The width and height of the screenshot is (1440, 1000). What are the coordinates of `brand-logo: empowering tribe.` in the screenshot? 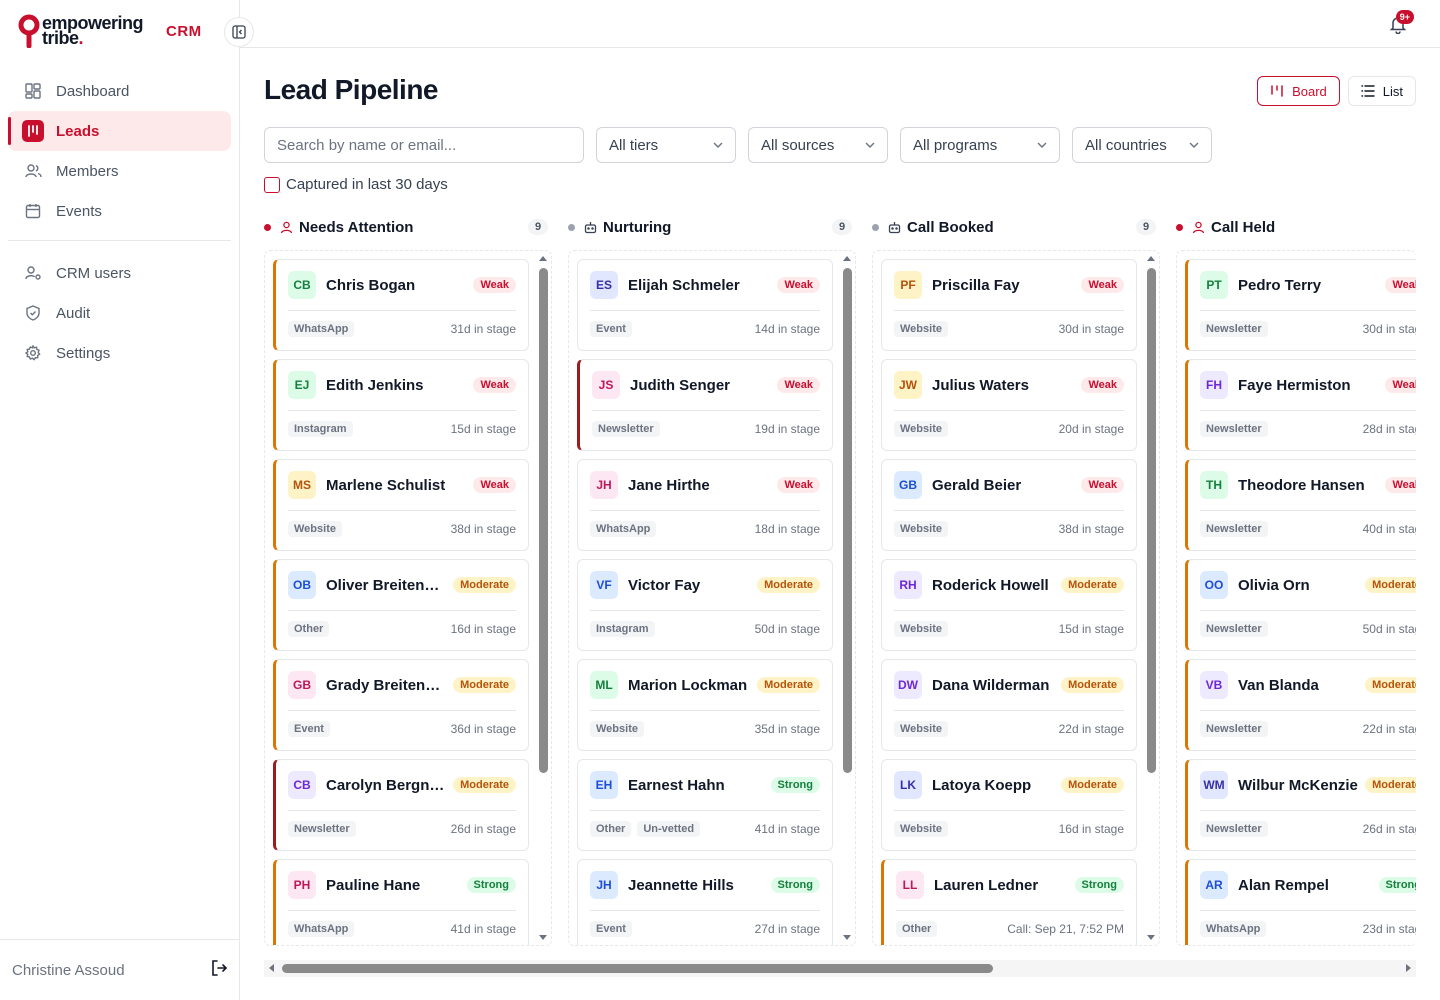 It's located at (81, 31).